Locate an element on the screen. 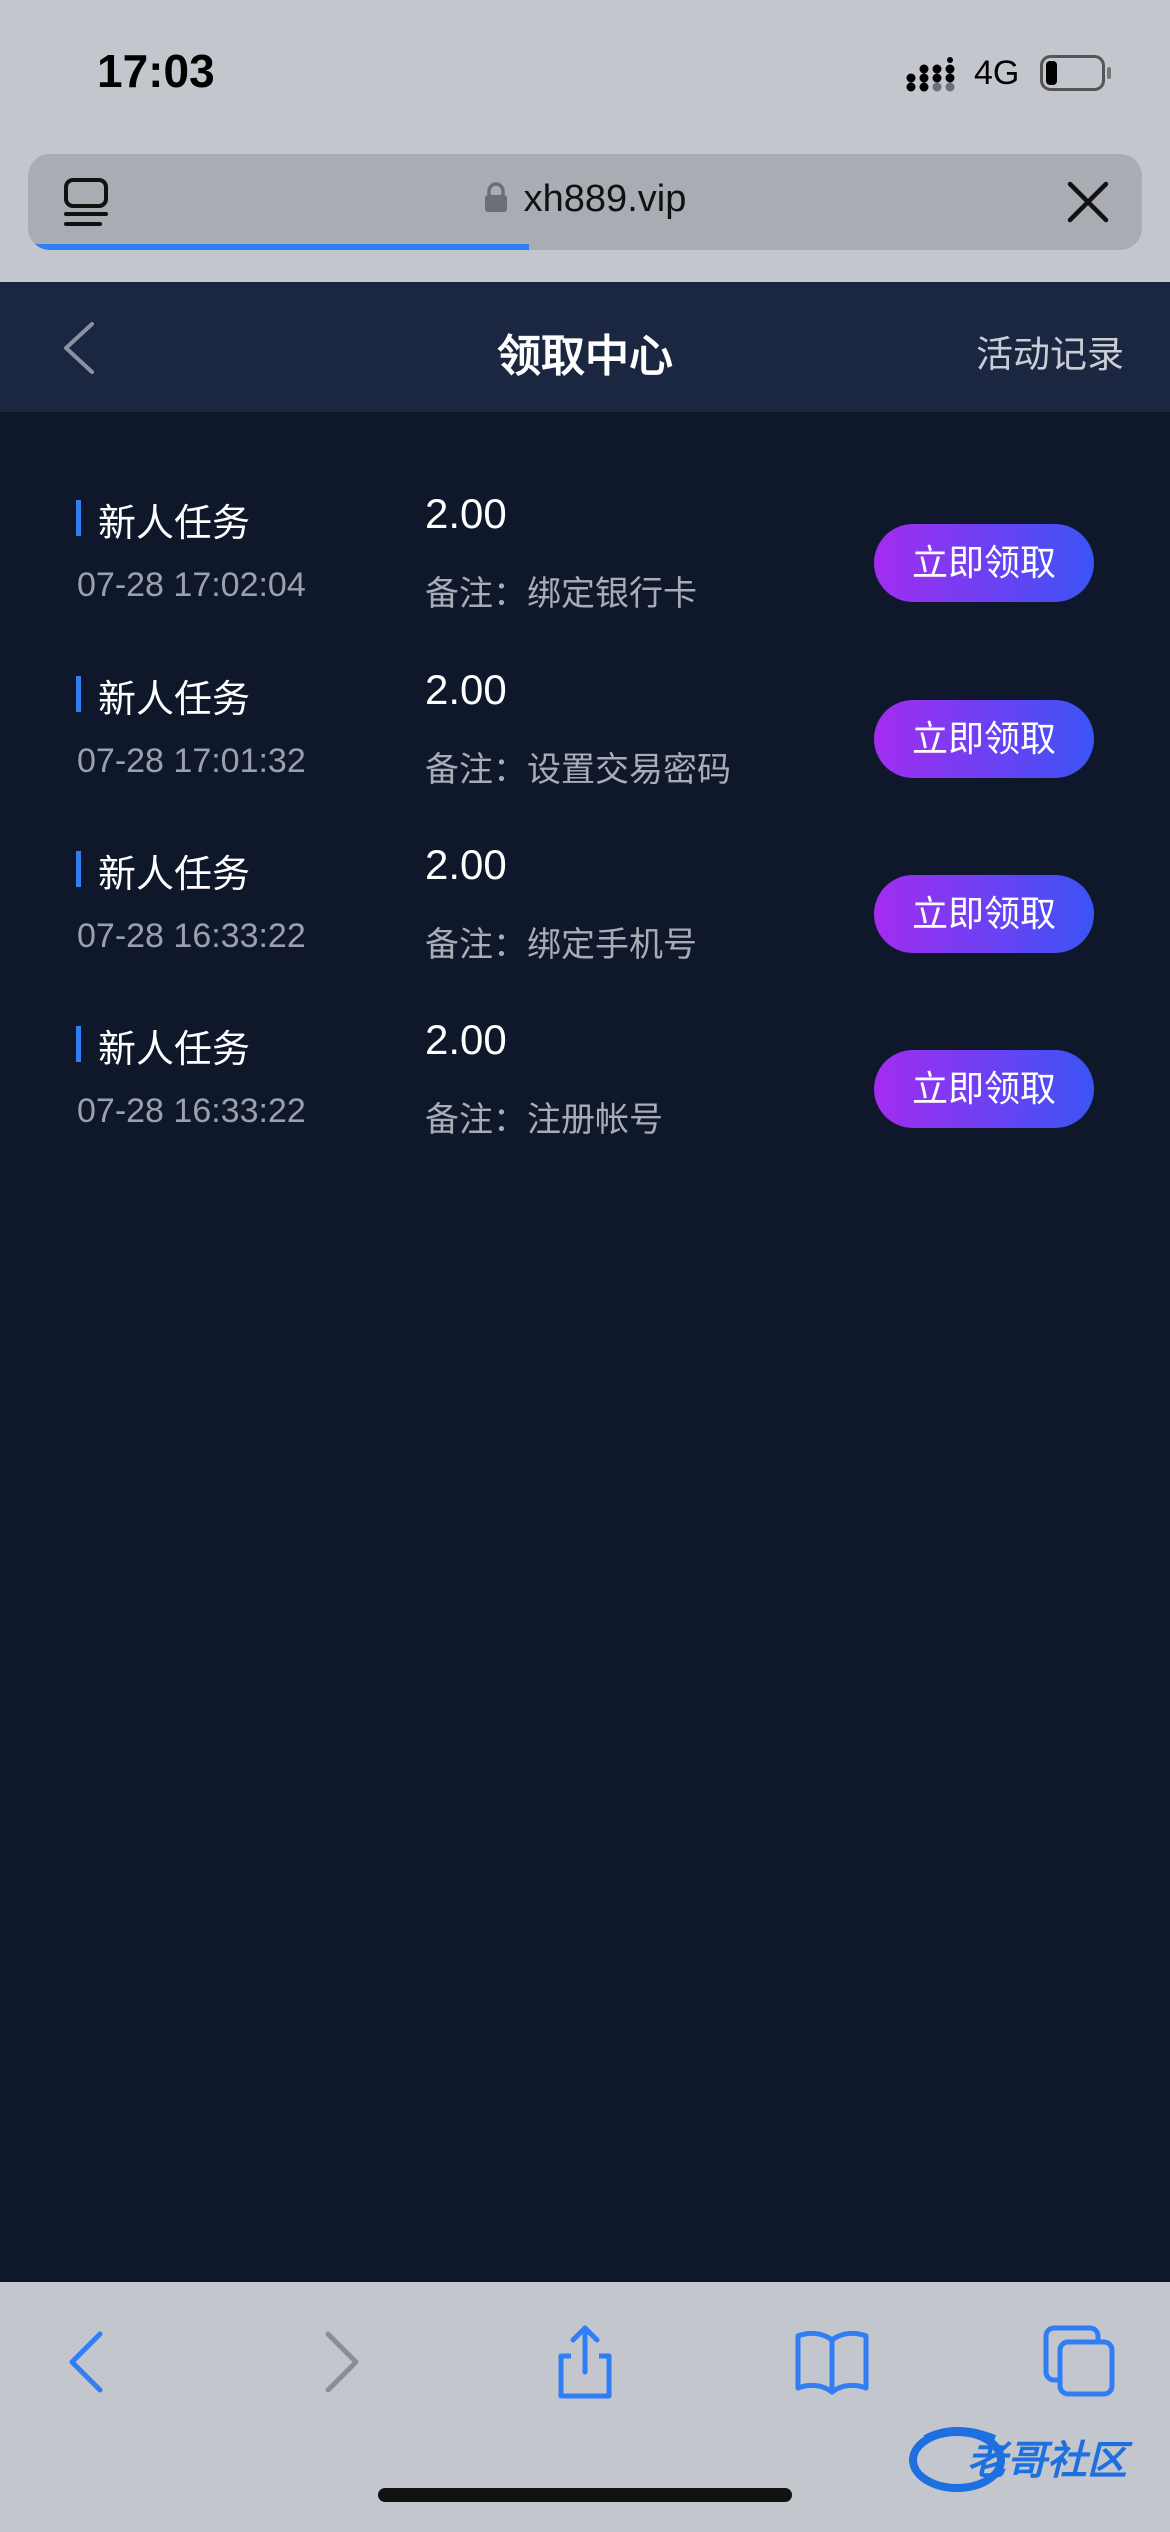 This screenshot has width=1170, height=2532. task-note: 备注：绑定银行卡 is located at coordinates (561, 594).